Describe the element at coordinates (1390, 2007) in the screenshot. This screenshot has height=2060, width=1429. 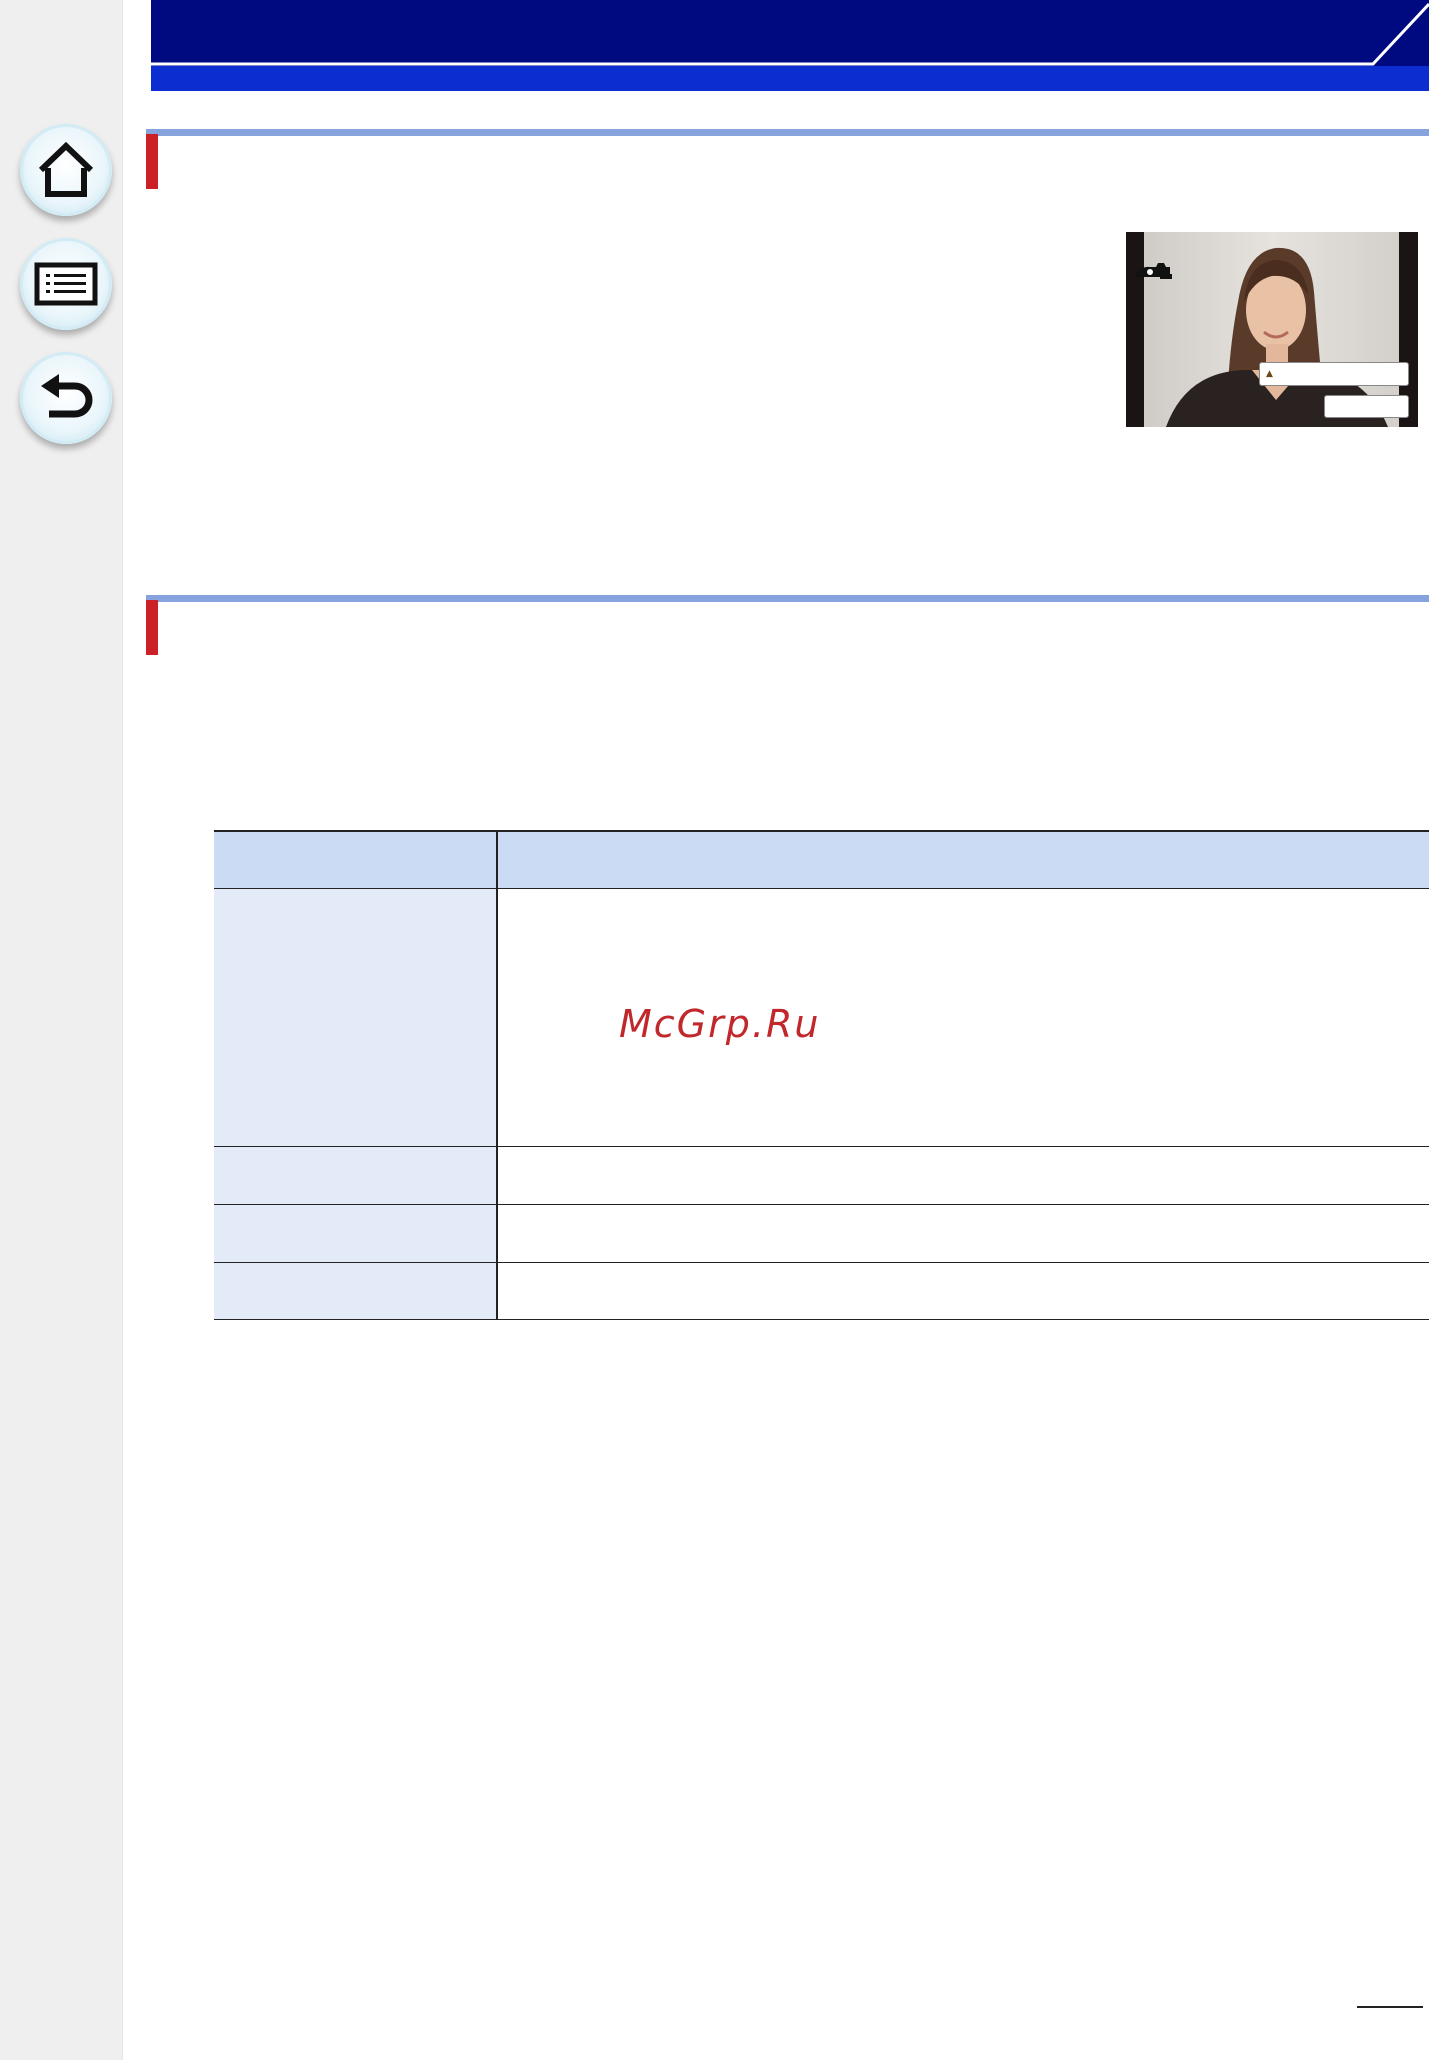
I see `page-number-rule` at that location.